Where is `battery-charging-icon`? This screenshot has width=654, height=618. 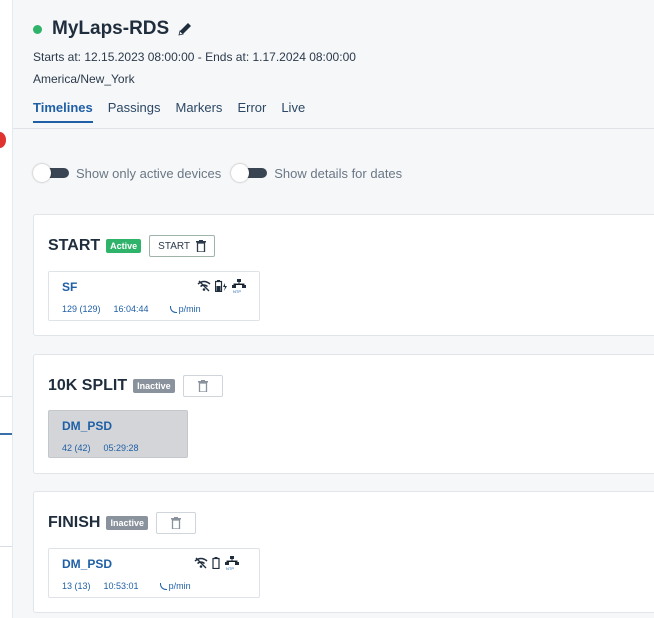
battery-charging-icon is located at coordinates (221, 286).